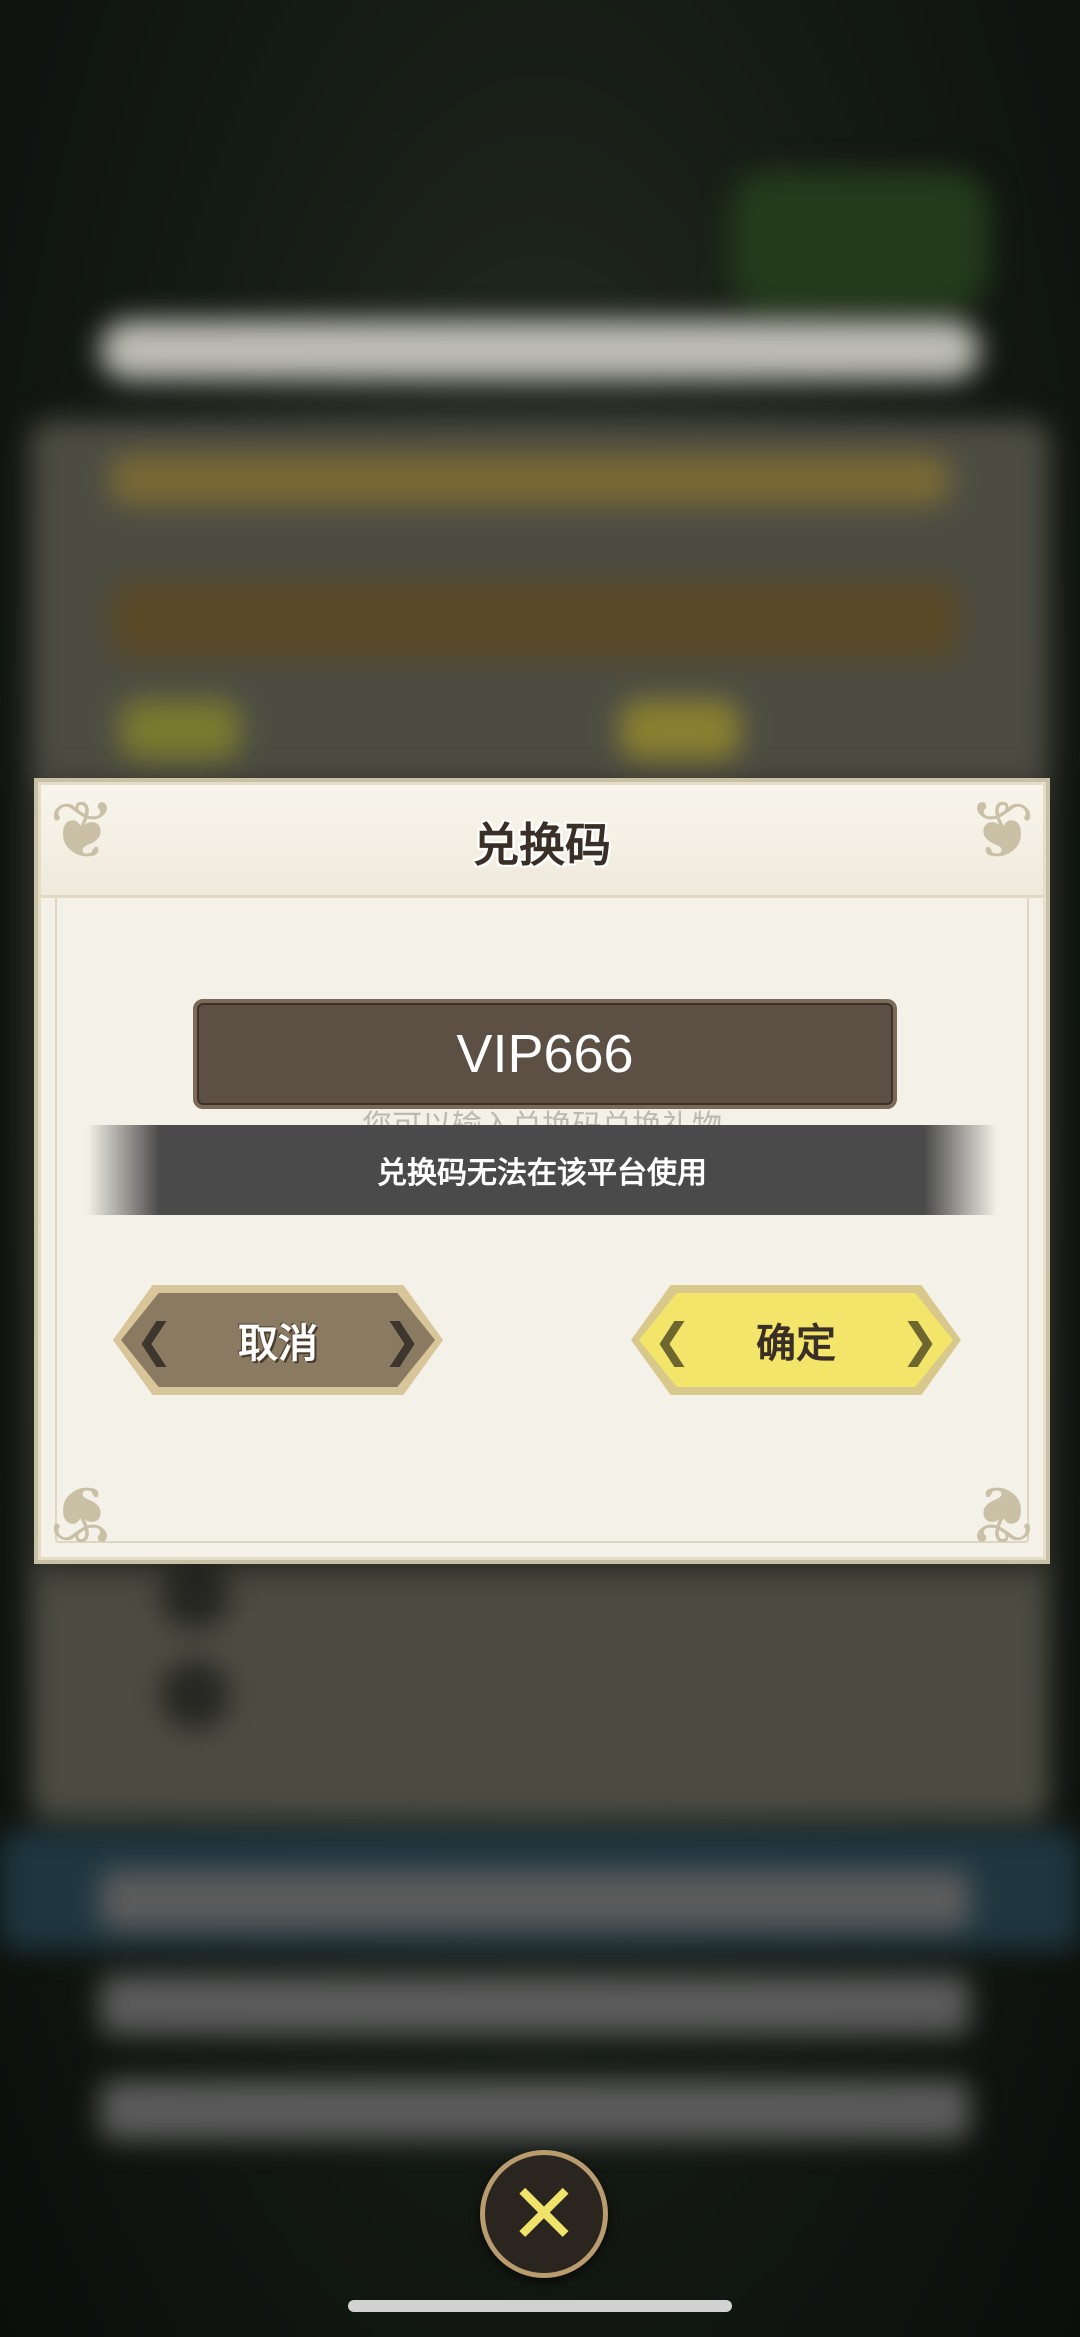 The image size is (1080, 2337). I want to click on cancel-button: ❮ ❯ 取消, so click(278, 1340).